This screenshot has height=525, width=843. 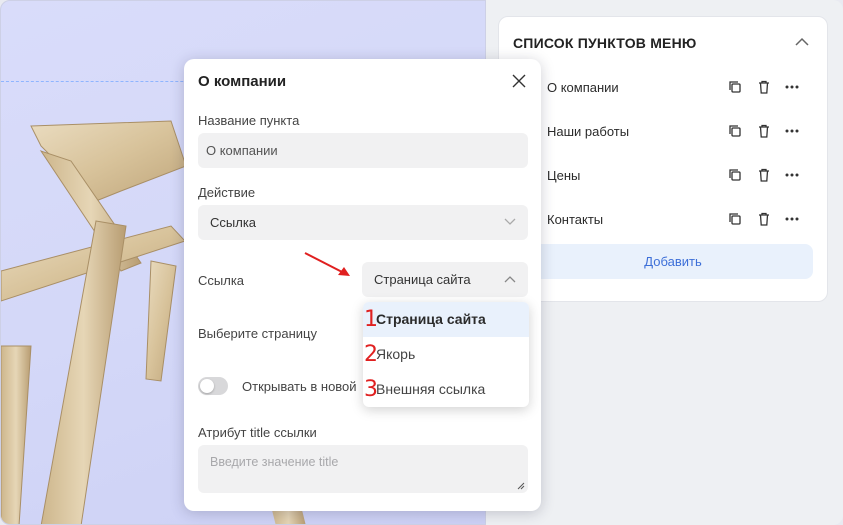 What do you see at coordinates (682, 88) in the screenshot?
I see `menu-item: О компании` at bounding box center [682, 88].